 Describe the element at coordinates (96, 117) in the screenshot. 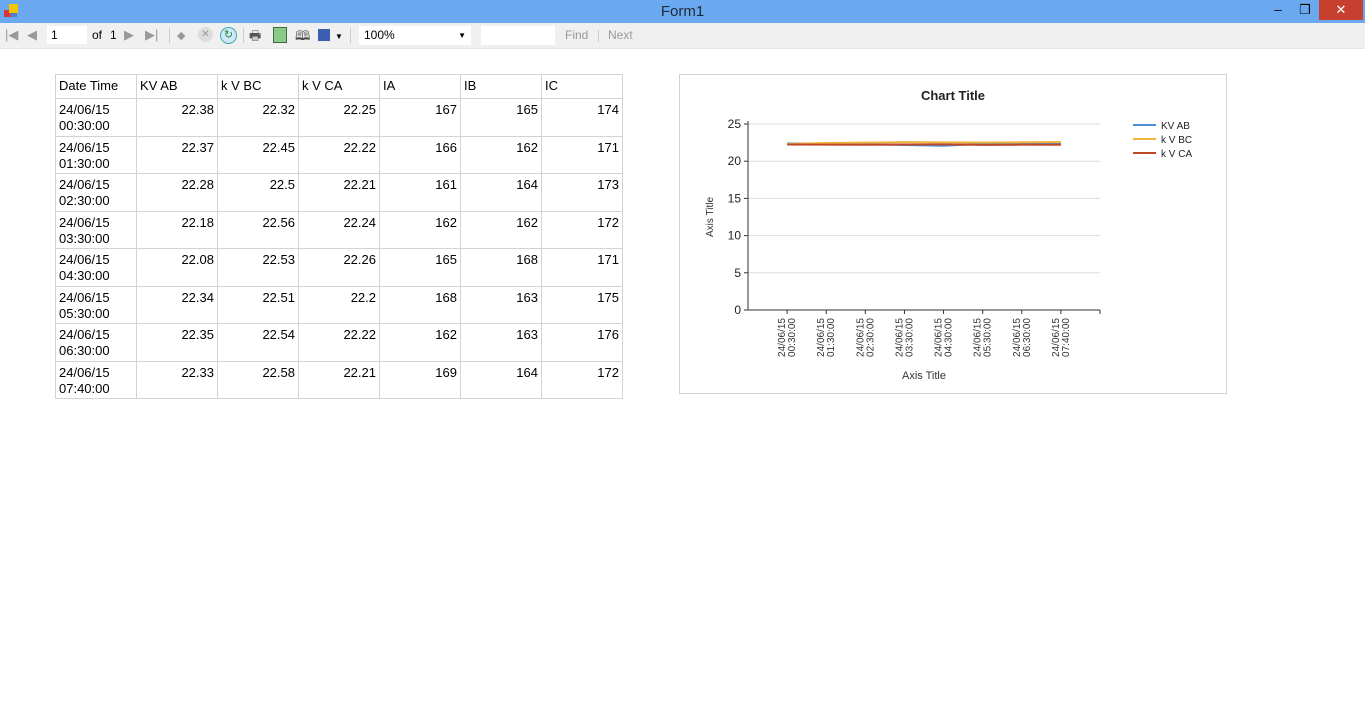

I see `table-cell: 24/06/15 00:30:00` at that location.